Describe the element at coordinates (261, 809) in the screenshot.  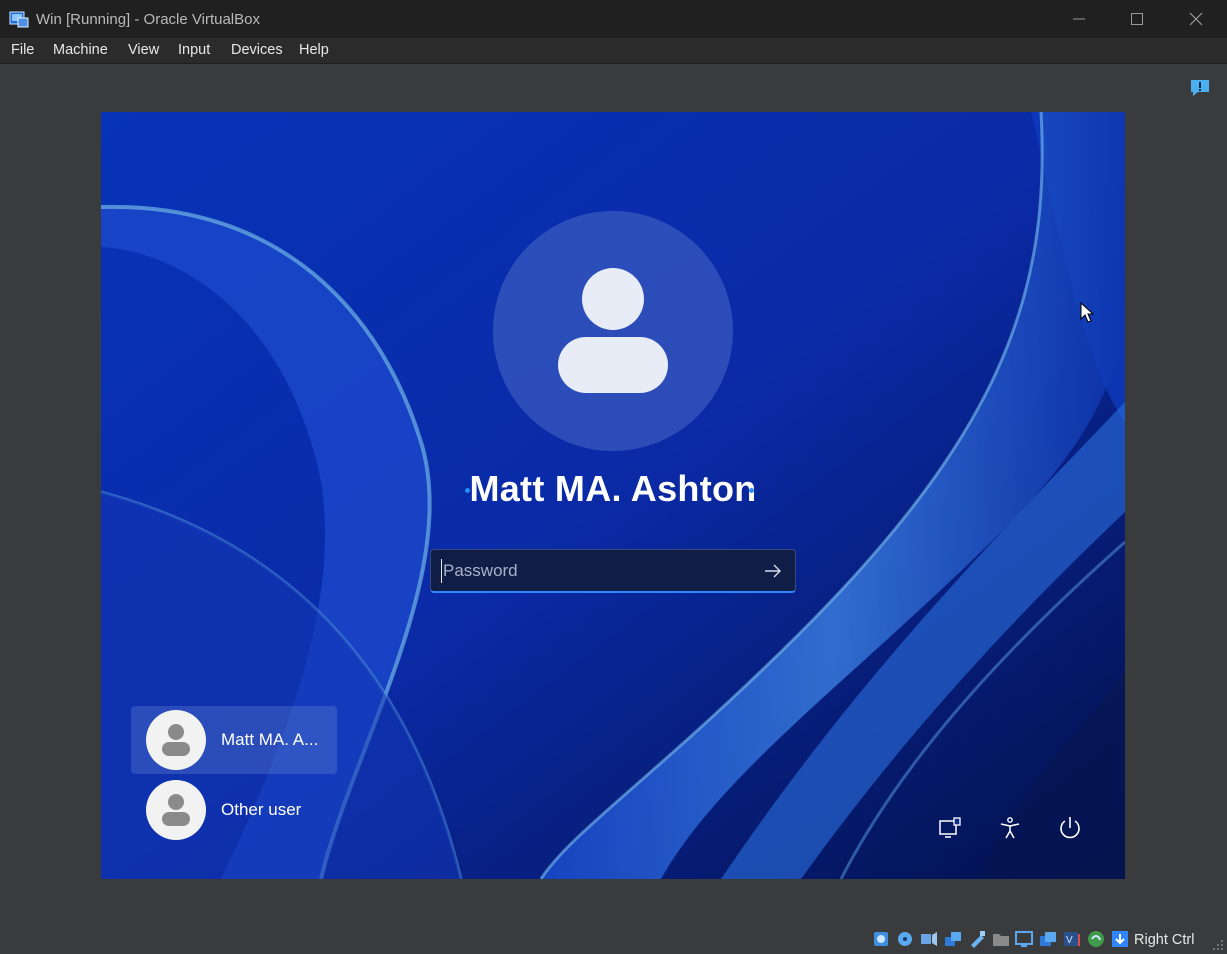
I see `user-tile-label: Other user` at that location.